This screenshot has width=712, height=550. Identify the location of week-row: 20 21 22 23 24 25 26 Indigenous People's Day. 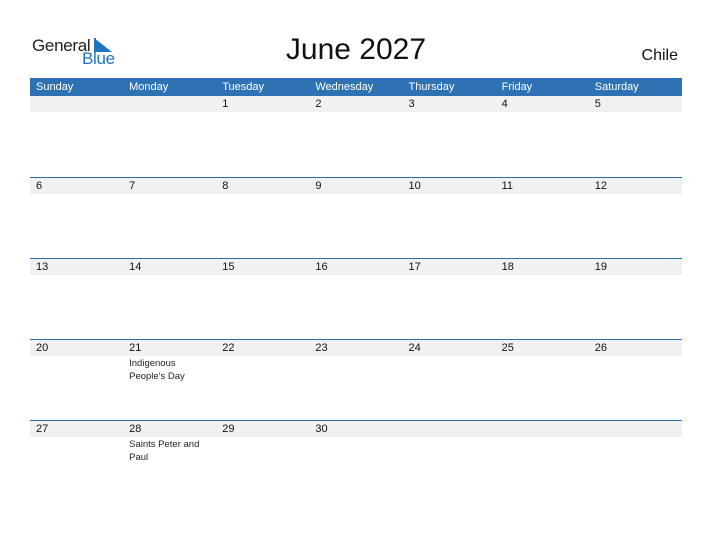
(356, 379).